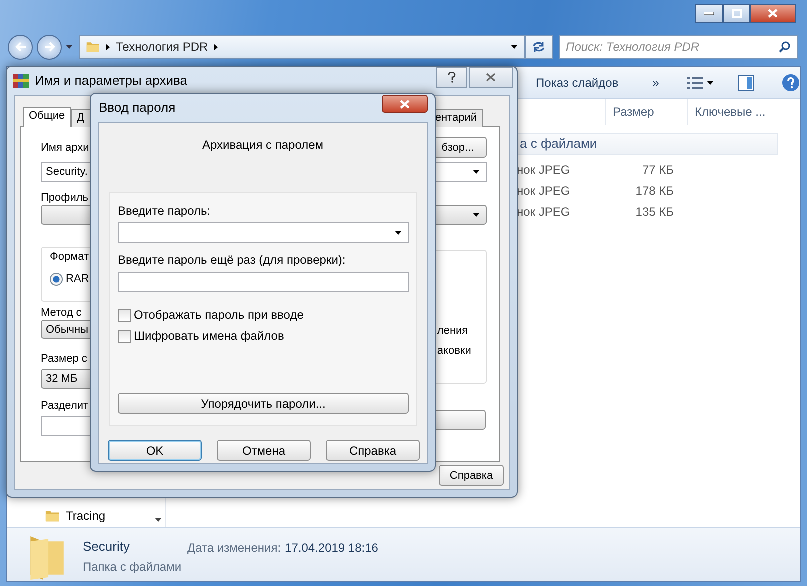  Describe the element at coordinates (302, 47) in the screenshot. I see `address-bar: Технология PDR` at that location.